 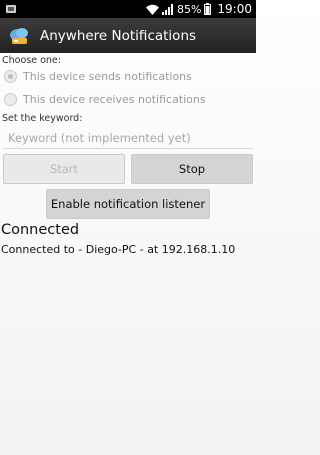 What do you see at coordinates (64, 169) in the screenshot?
I see `start-button: Start` at bounding box center [64, 169].